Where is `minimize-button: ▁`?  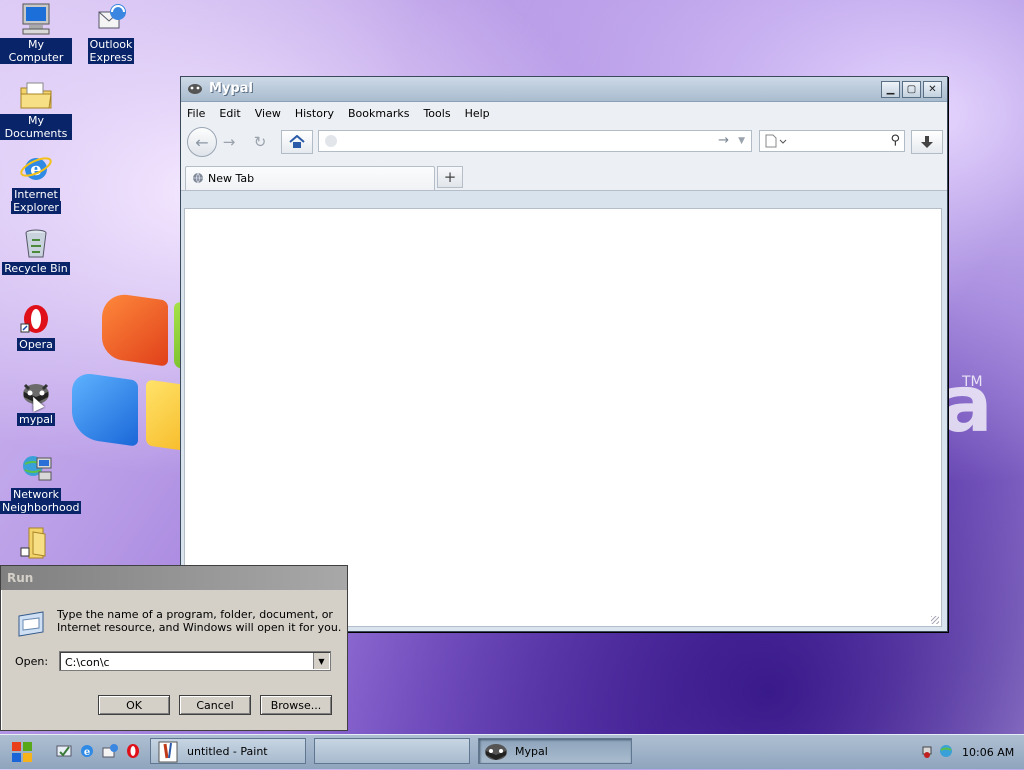 minimize-button: ▁ is located at coordinates (890, 89).